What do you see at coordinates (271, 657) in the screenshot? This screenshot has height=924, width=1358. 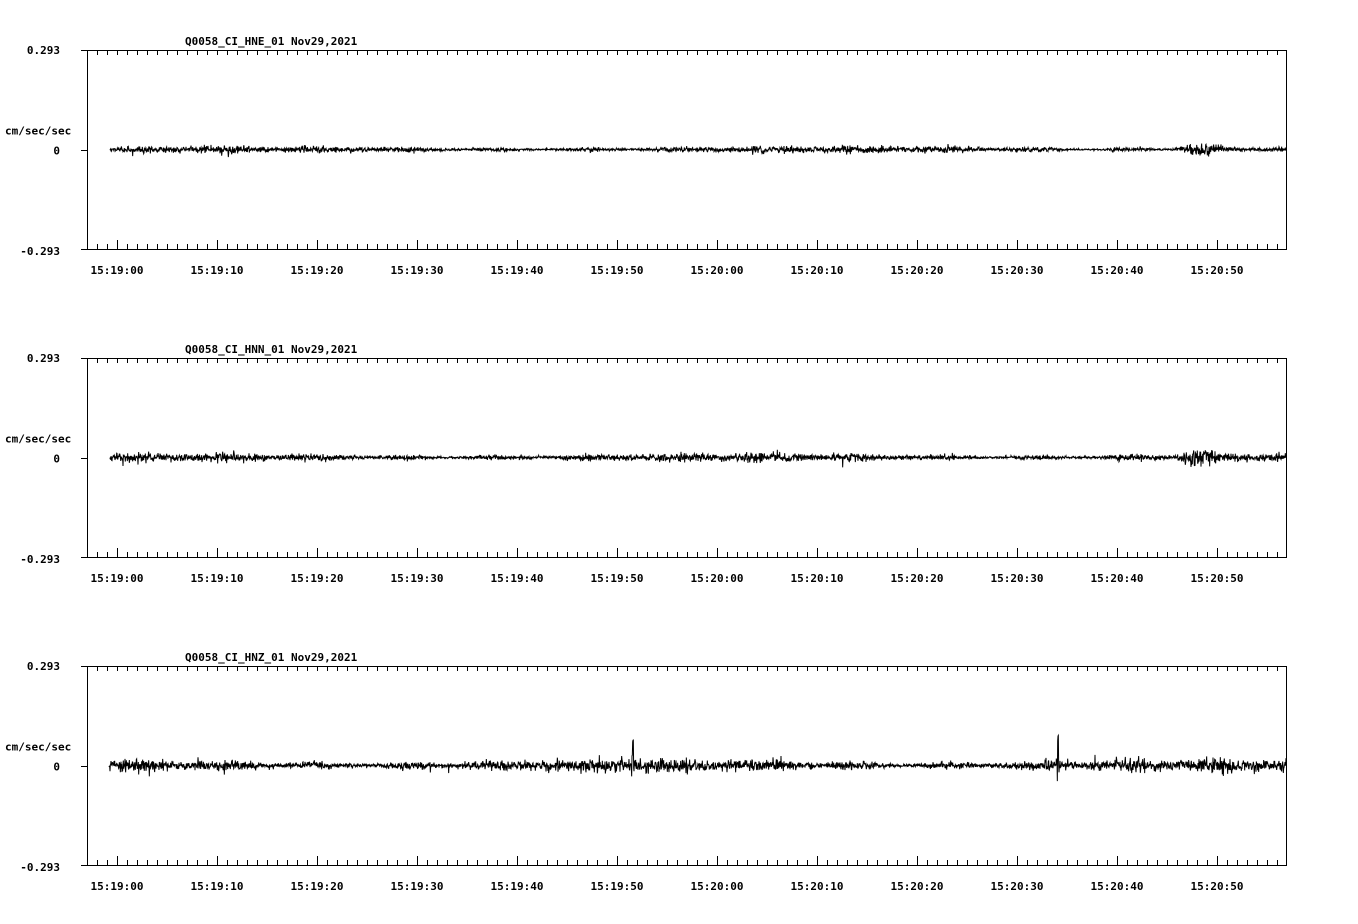 I see `panel-title: Q0058_CI_HNZ_01 Nov29,2021` at bounding box center [271, 657].